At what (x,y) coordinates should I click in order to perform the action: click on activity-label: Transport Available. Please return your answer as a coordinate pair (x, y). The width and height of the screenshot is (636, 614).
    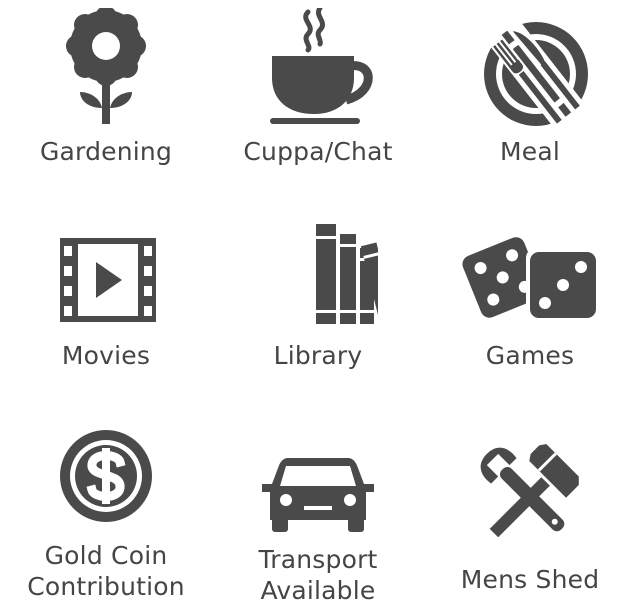
    Looking at the image, I should click on (318, 575).